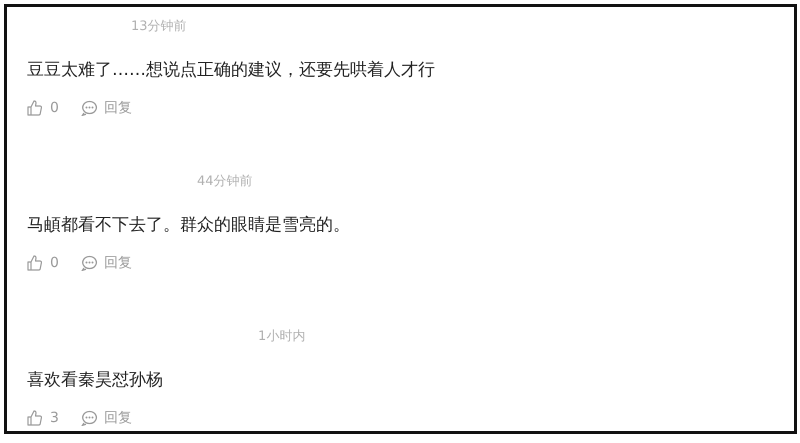  Describe the element at coordinates (159, 27) in the screenshot. I see `comment-time: 13分钟前` at that location.